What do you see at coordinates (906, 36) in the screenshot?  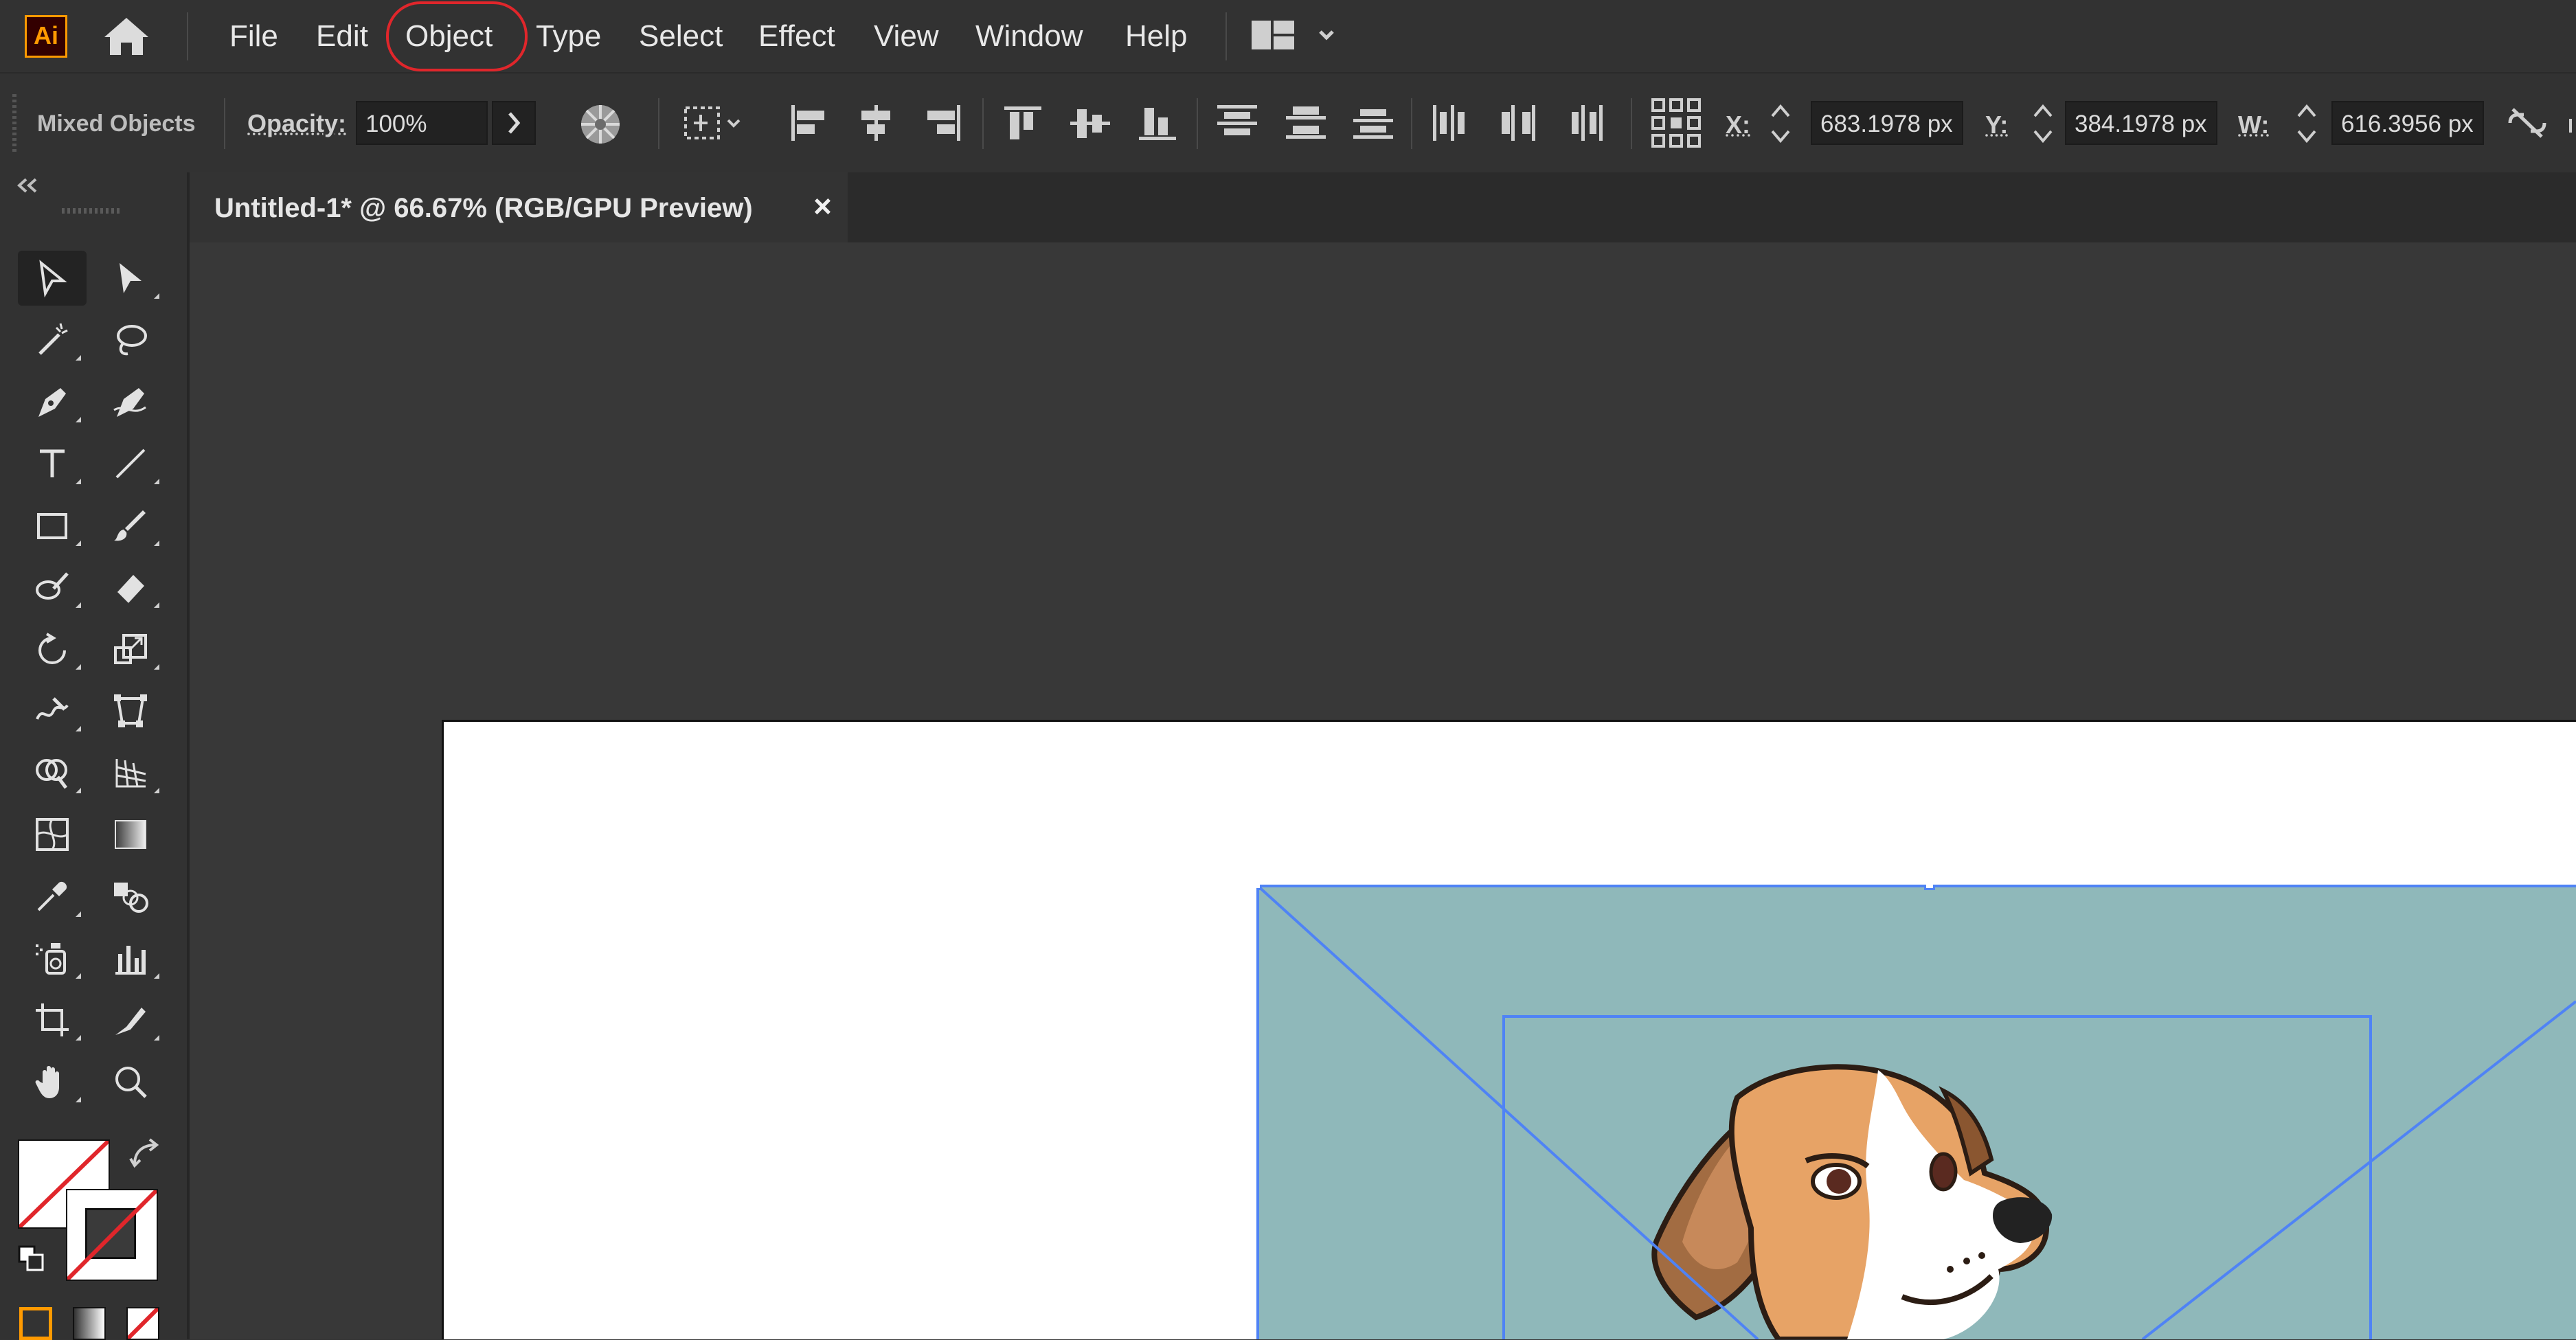 I see `menu-view: View` at bounding box center [906, 36].